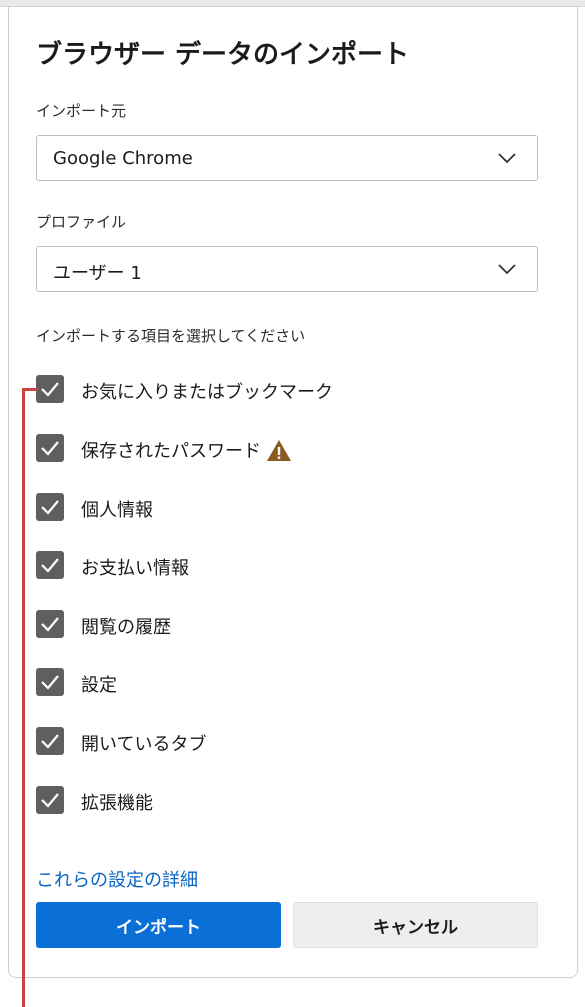 This screenshot has height=1007, width=585. Describe the element at coordinates (246, 742) in the screenshot. I see `checkbox-open-tabs: 開いているタブ` at that location.